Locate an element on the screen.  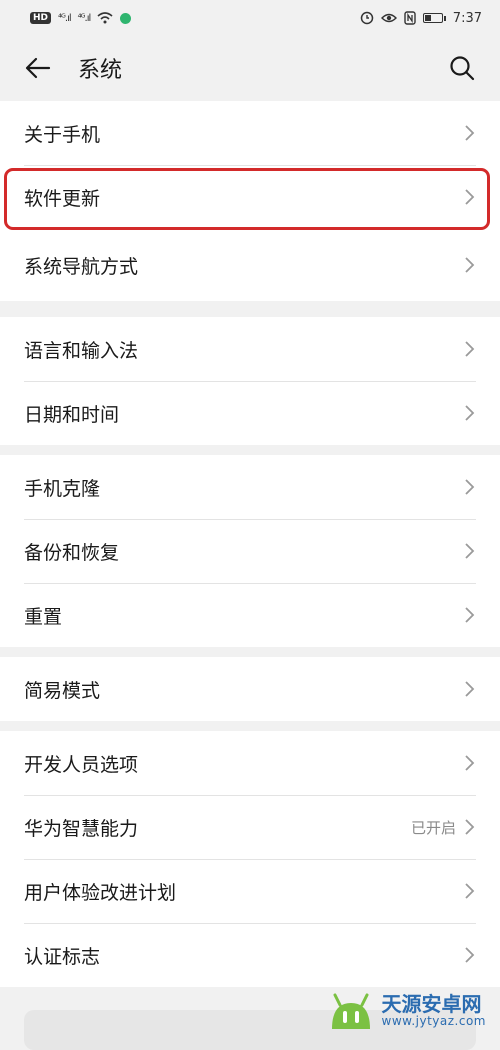
app-header: 系统 is located at coordinates (250, 68).